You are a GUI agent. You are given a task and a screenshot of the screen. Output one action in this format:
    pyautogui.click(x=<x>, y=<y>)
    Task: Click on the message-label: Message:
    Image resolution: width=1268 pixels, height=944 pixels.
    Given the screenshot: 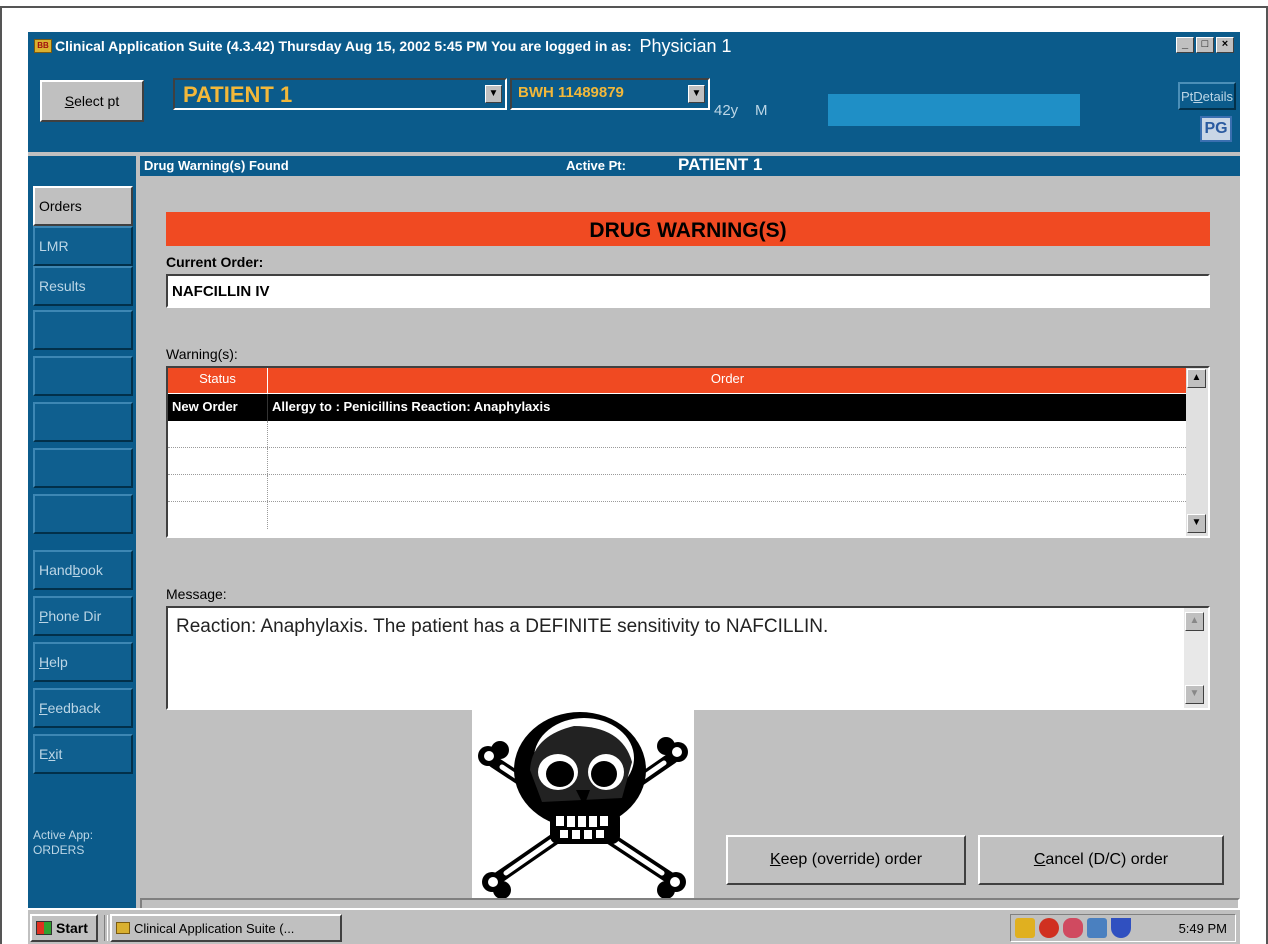 What is the action you would take?
    pyautogui.click(x=196, y=594)
    